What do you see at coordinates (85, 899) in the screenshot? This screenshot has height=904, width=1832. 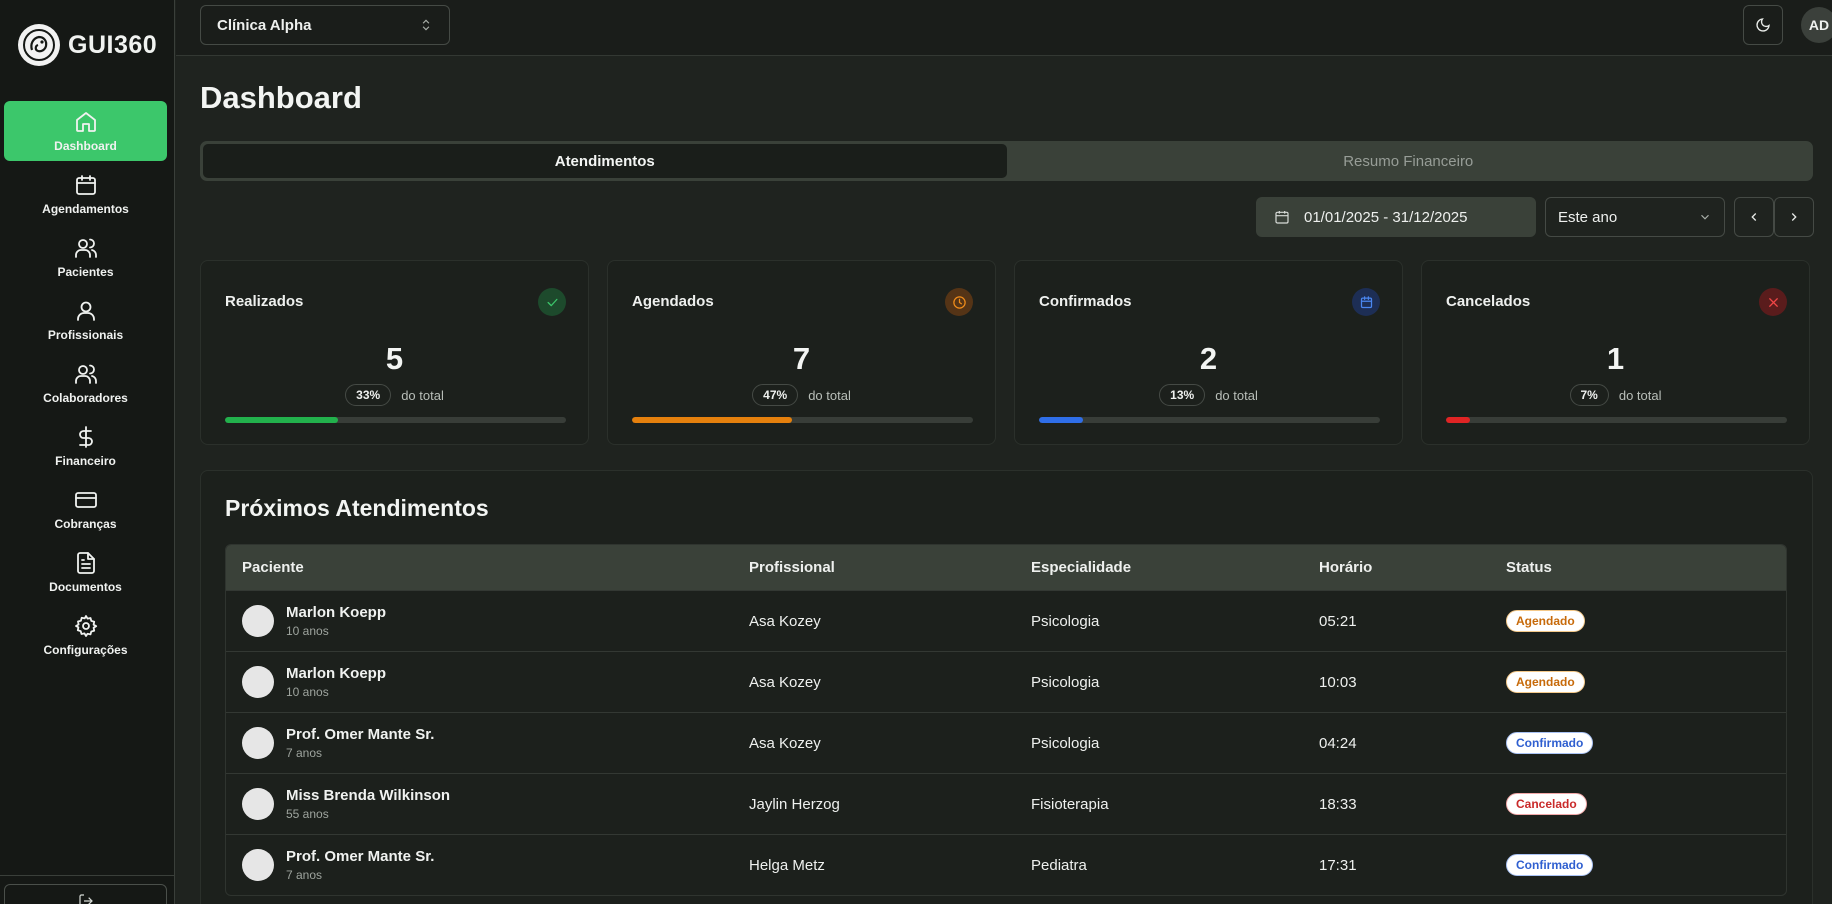 I see `logout-icon` at bounding box center [85, 899].